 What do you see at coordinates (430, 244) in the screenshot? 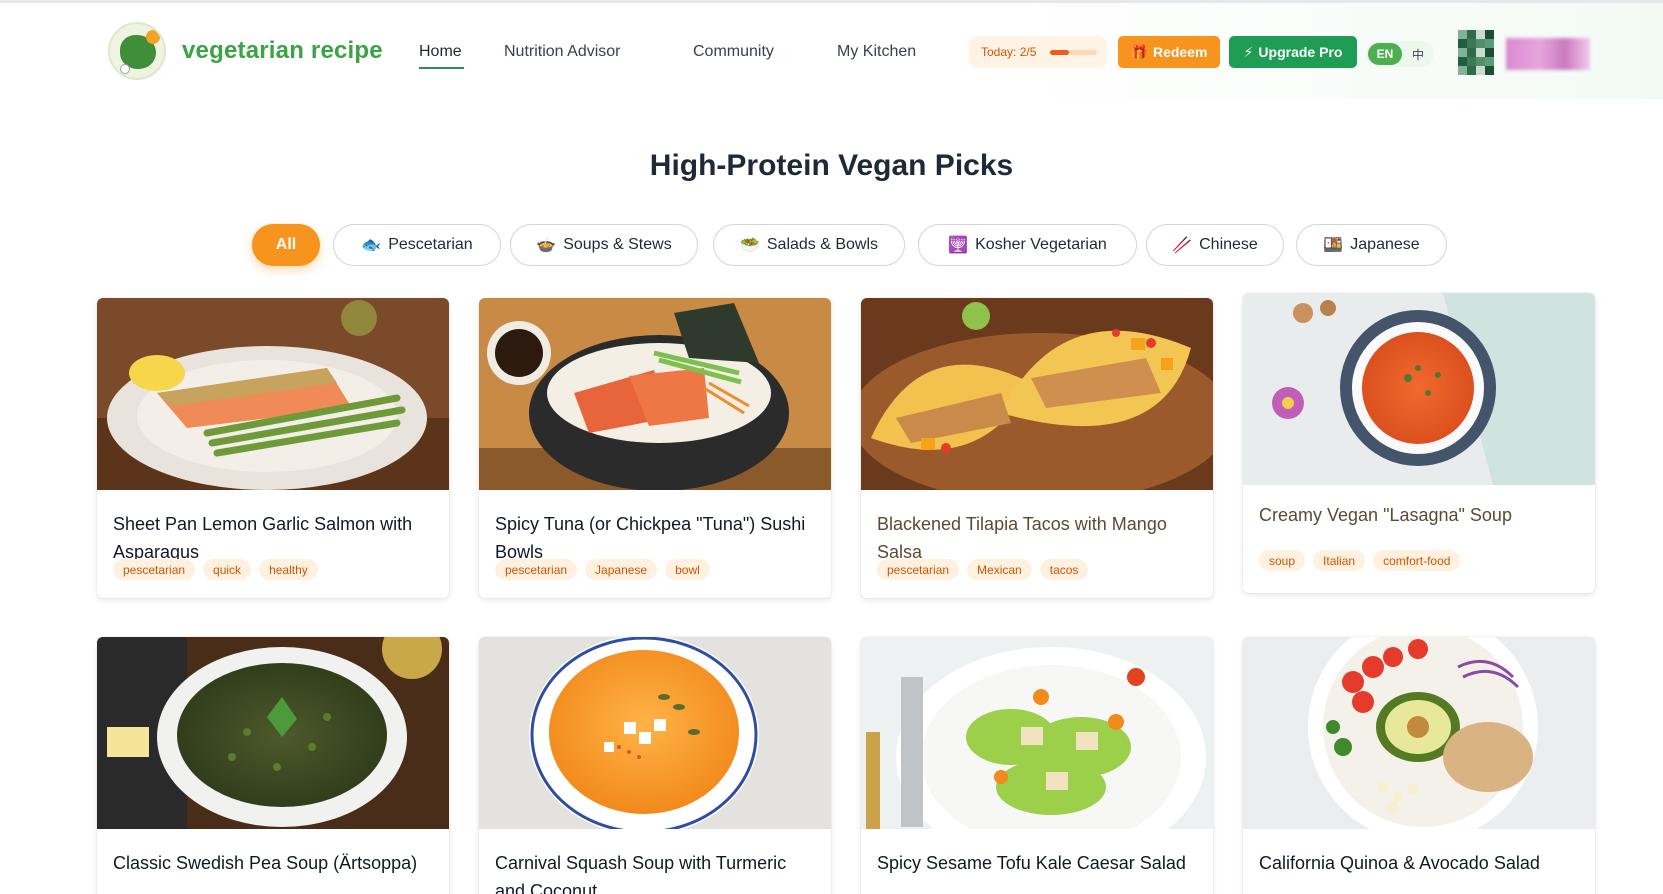
I see `filter-chip-label: Pescetarian` at bounding box center [430, 244].